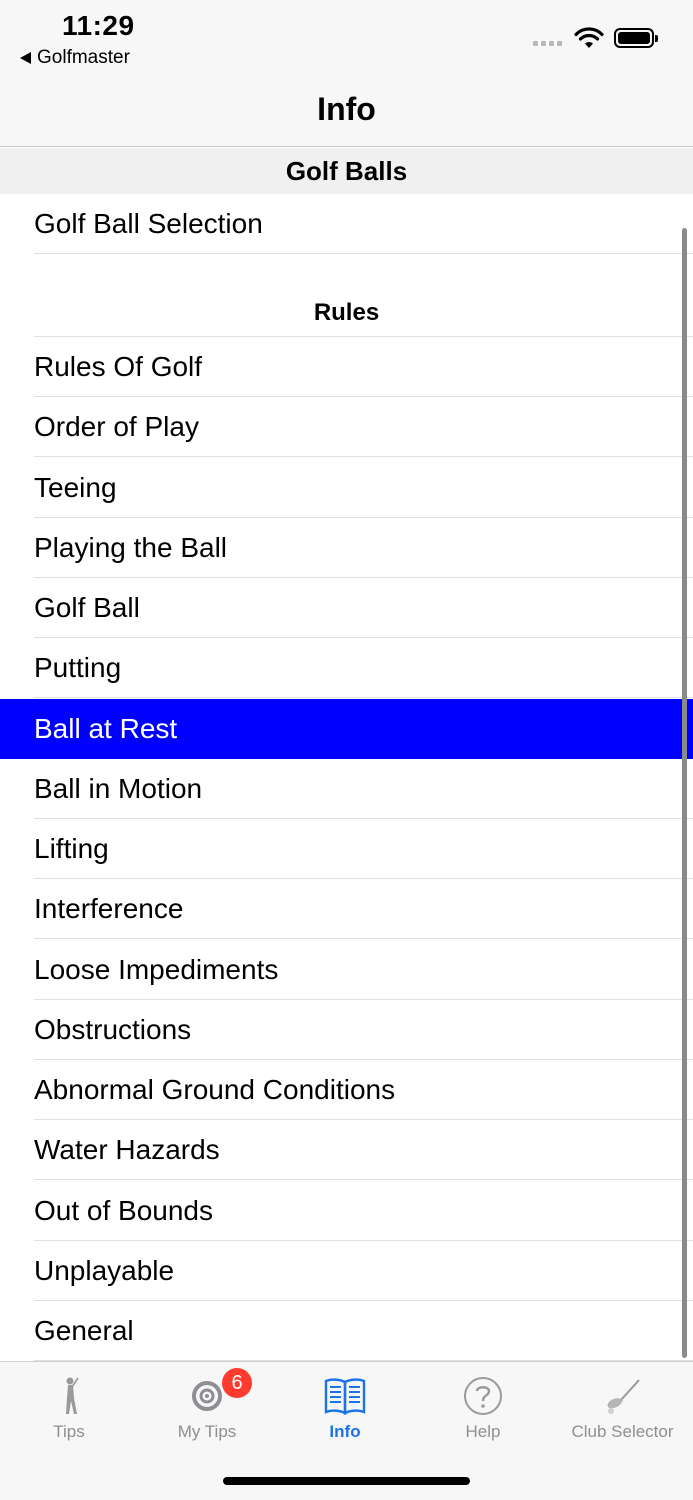 This screenshot has height=1500, width=693. I want to click on list-item-rule: Abnormal Ground Conditions, so click(346, 1090).